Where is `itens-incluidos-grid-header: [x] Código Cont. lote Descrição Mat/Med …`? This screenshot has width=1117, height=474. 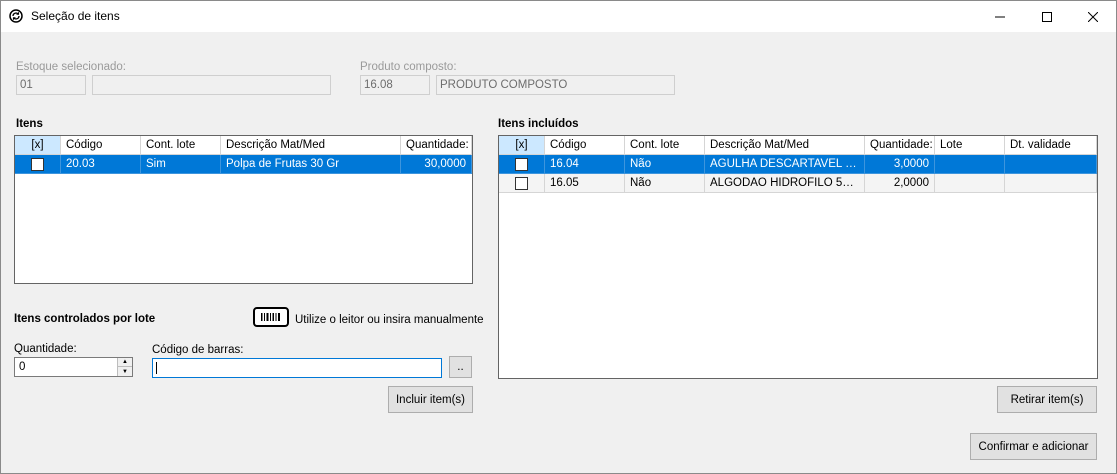
itens-incluidos-grid-header: [x] Código Cont. lote Descrição Mat/Med … is located at coordinates (798, 145).